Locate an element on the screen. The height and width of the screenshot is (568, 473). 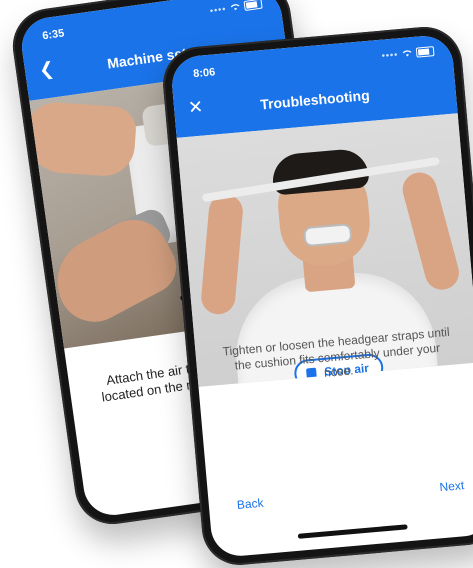
status-time: 6:35 is located at coordinates (53, 35).